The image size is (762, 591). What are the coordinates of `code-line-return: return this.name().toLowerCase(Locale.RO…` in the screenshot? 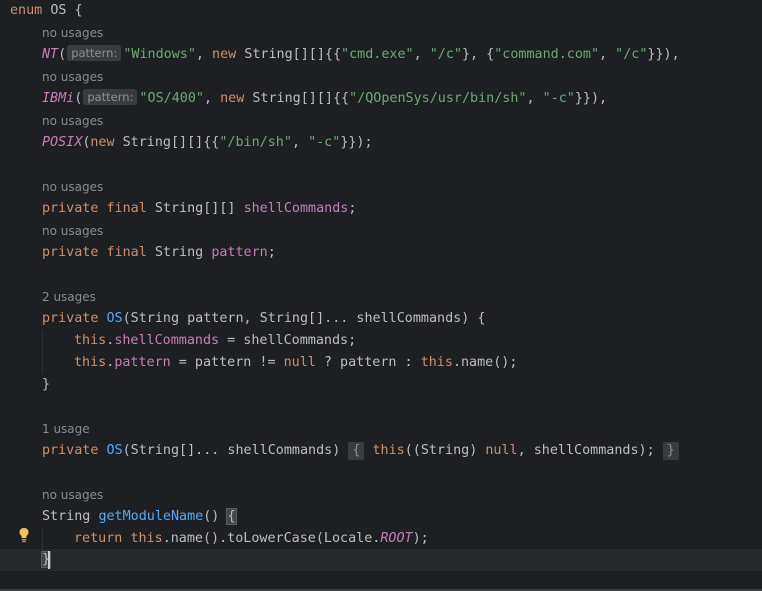 It's located at (251, 539).